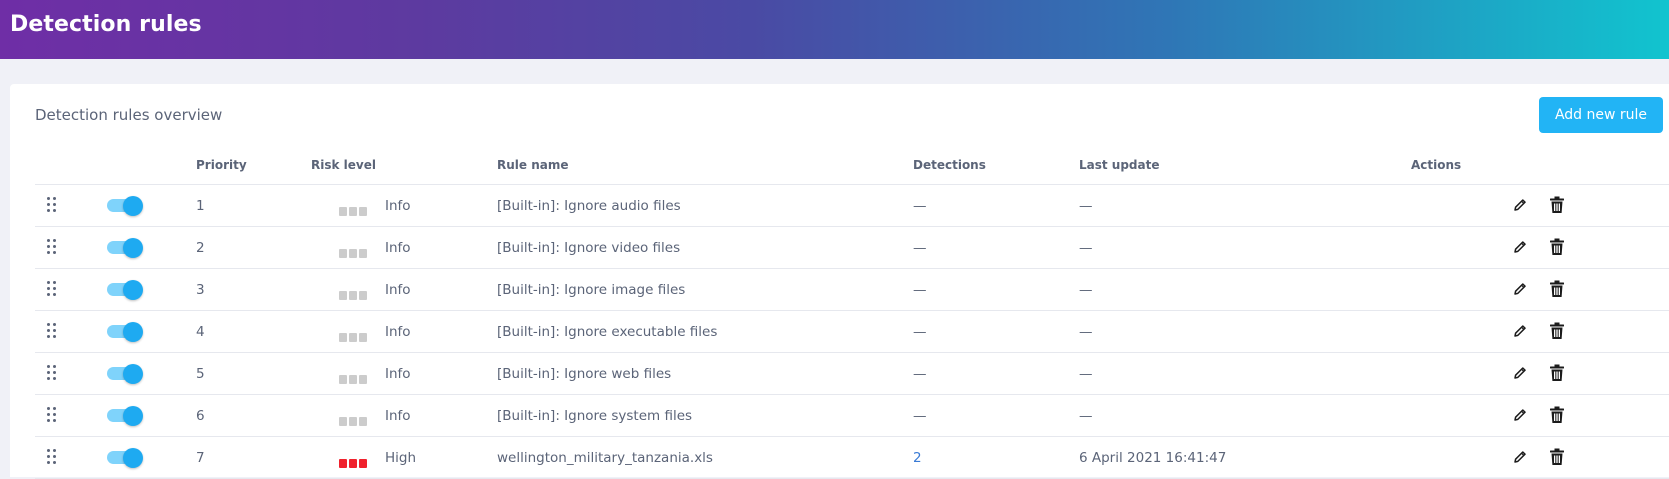  What do you see at coordinates (221, 165) in the screenshot?
I see `column-header-priority: Priority` at bounding box center [221, 165].